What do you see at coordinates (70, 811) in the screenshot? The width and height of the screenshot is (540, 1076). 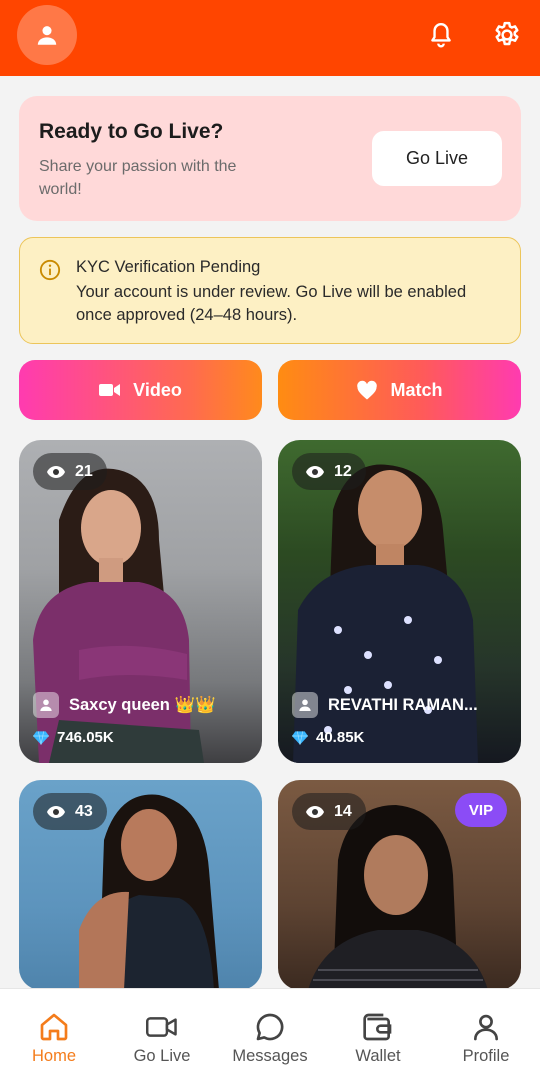 I see `viewer-count-badge: 43` at bounding box center [70, 811].